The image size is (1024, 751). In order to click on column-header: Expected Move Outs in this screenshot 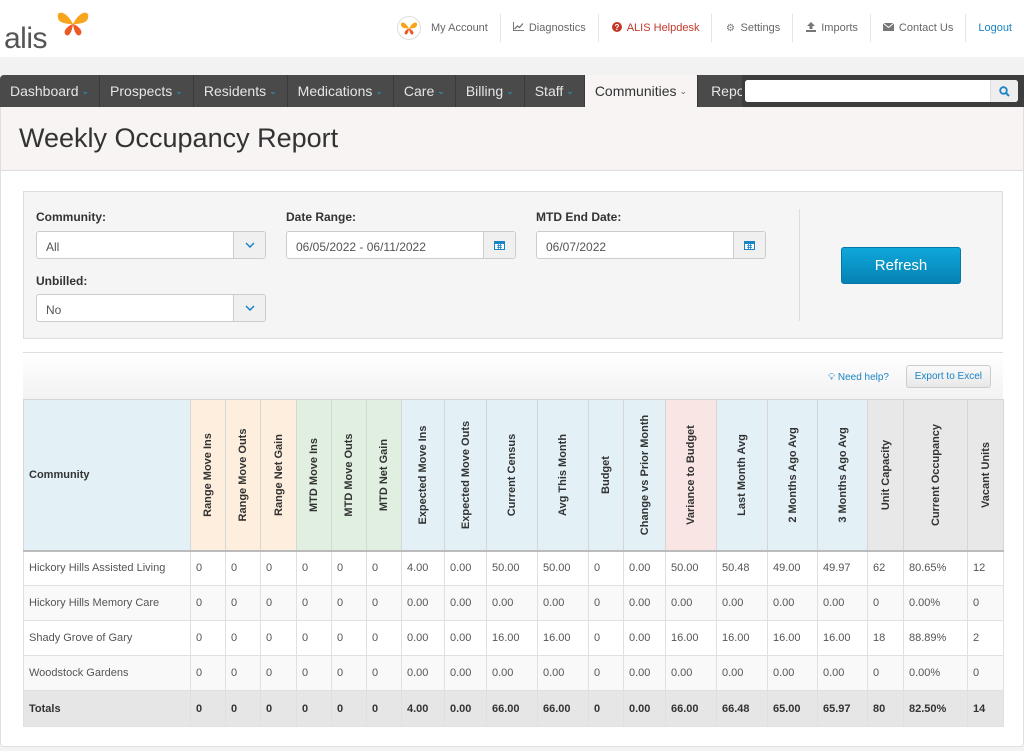, I will do `click(465, 475)`.